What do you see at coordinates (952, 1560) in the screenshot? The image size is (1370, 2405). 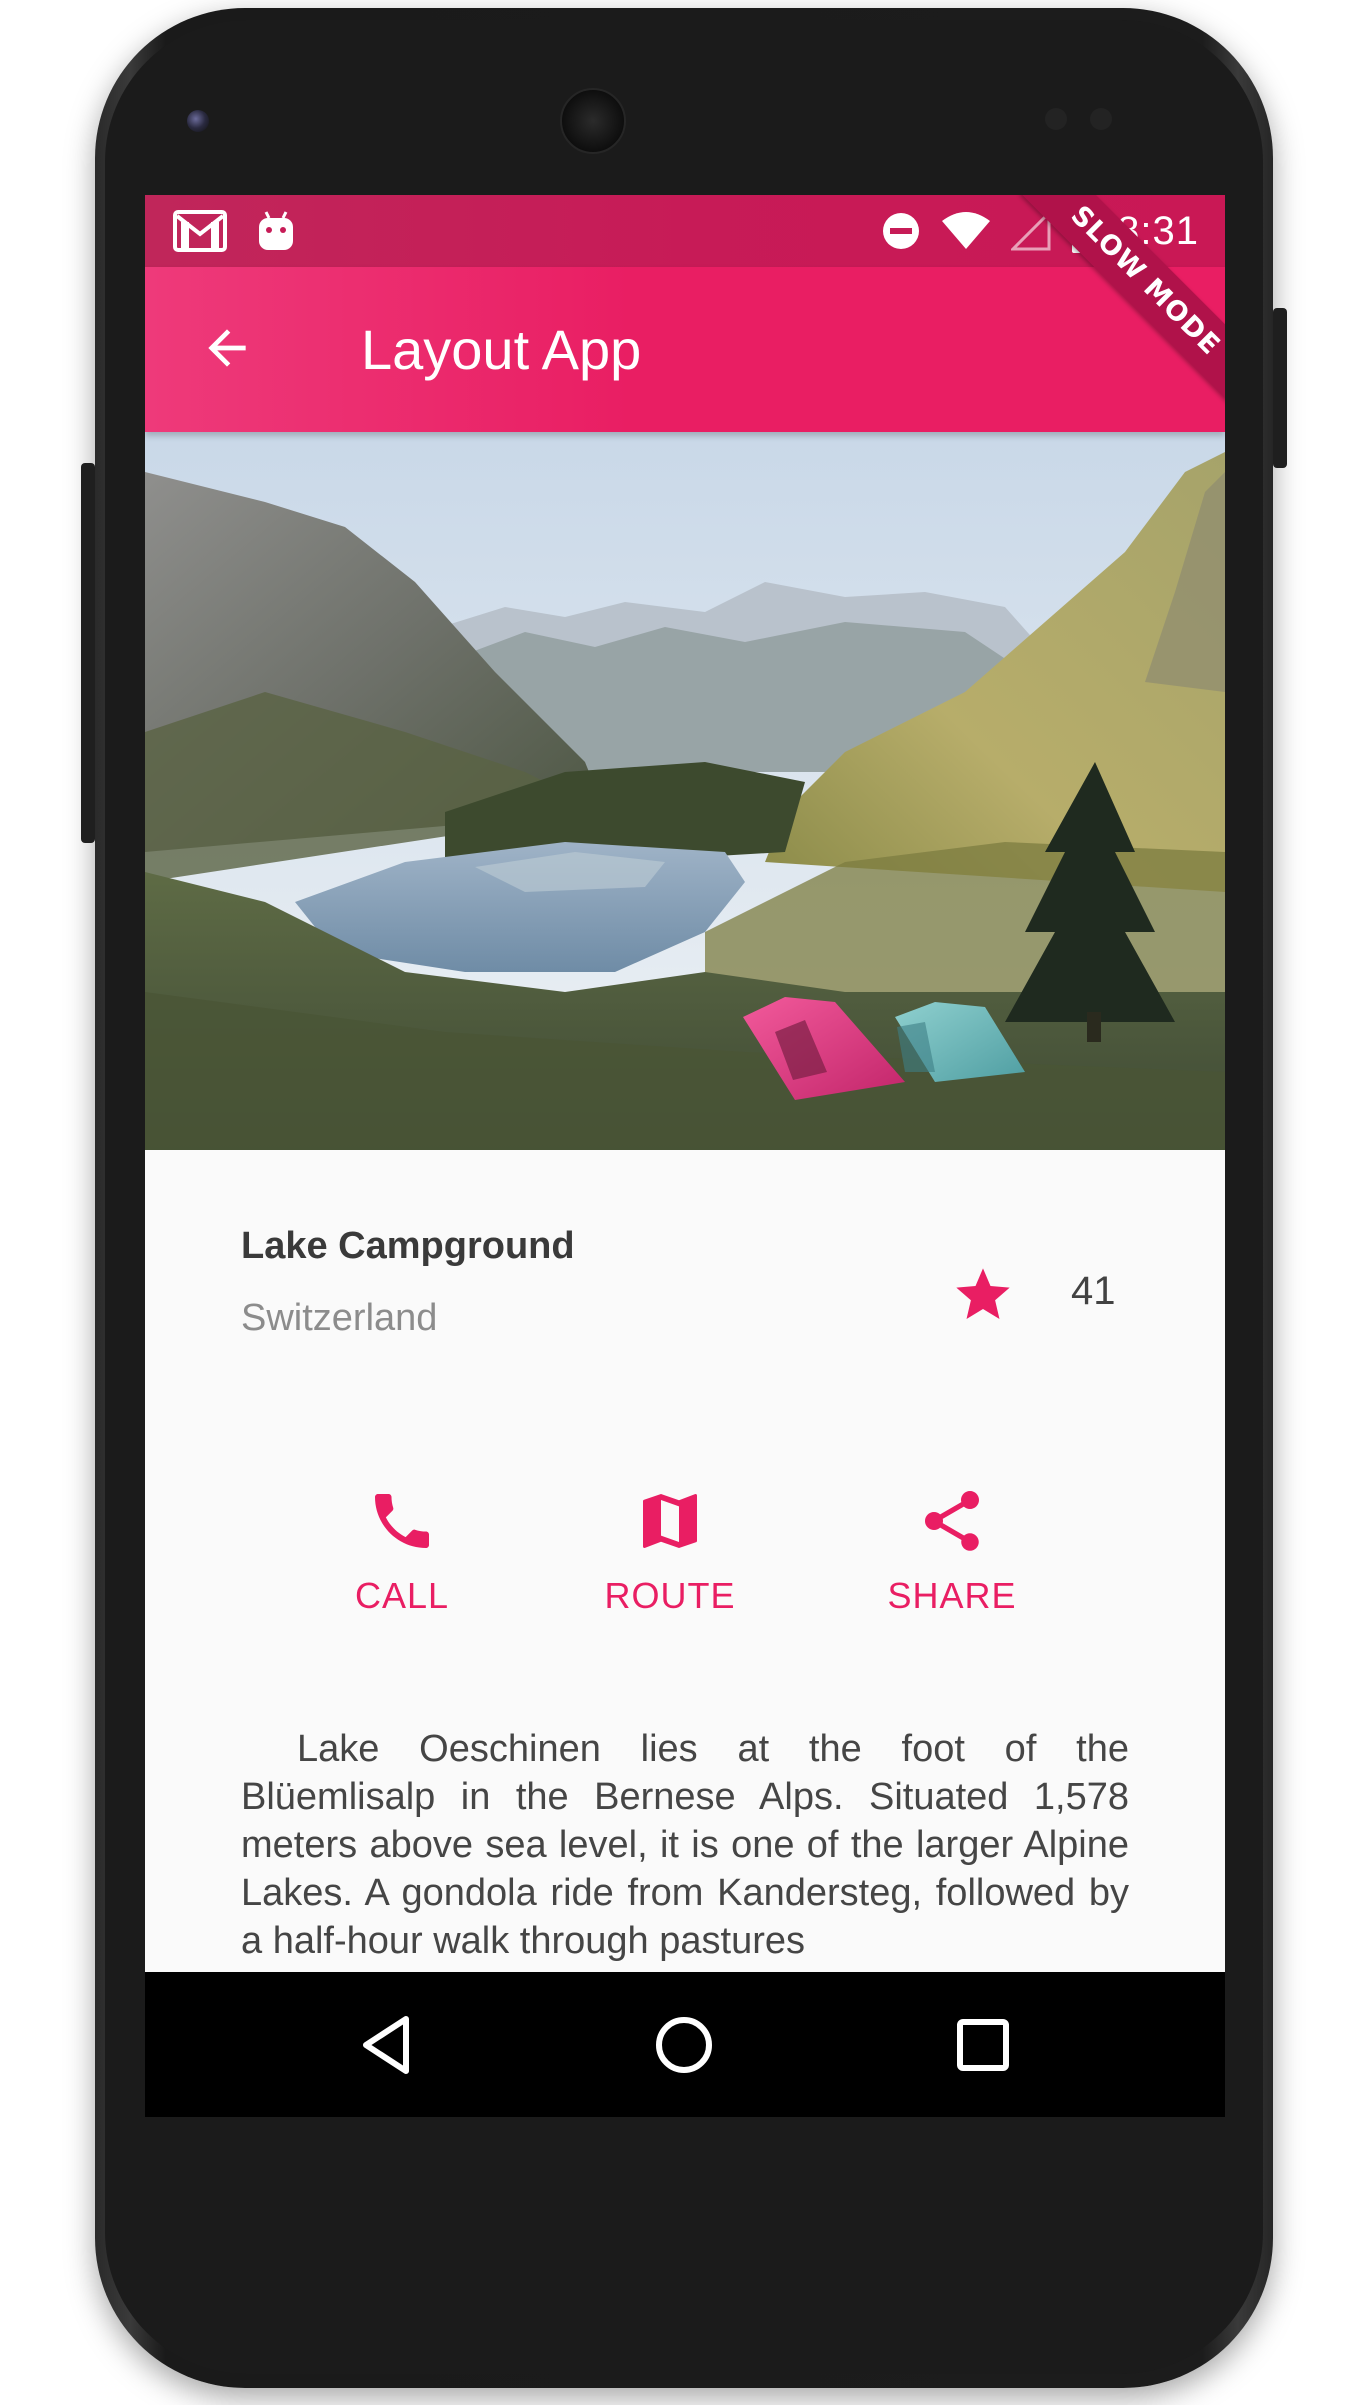 I see `share-button: SHARE` at bounding box center [952, 1560].